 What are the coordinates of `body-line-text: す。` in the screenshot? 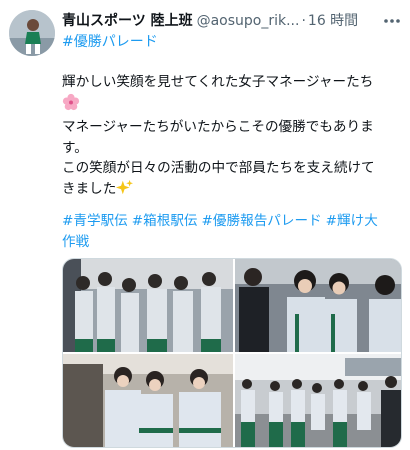 It's located at (75, 147).